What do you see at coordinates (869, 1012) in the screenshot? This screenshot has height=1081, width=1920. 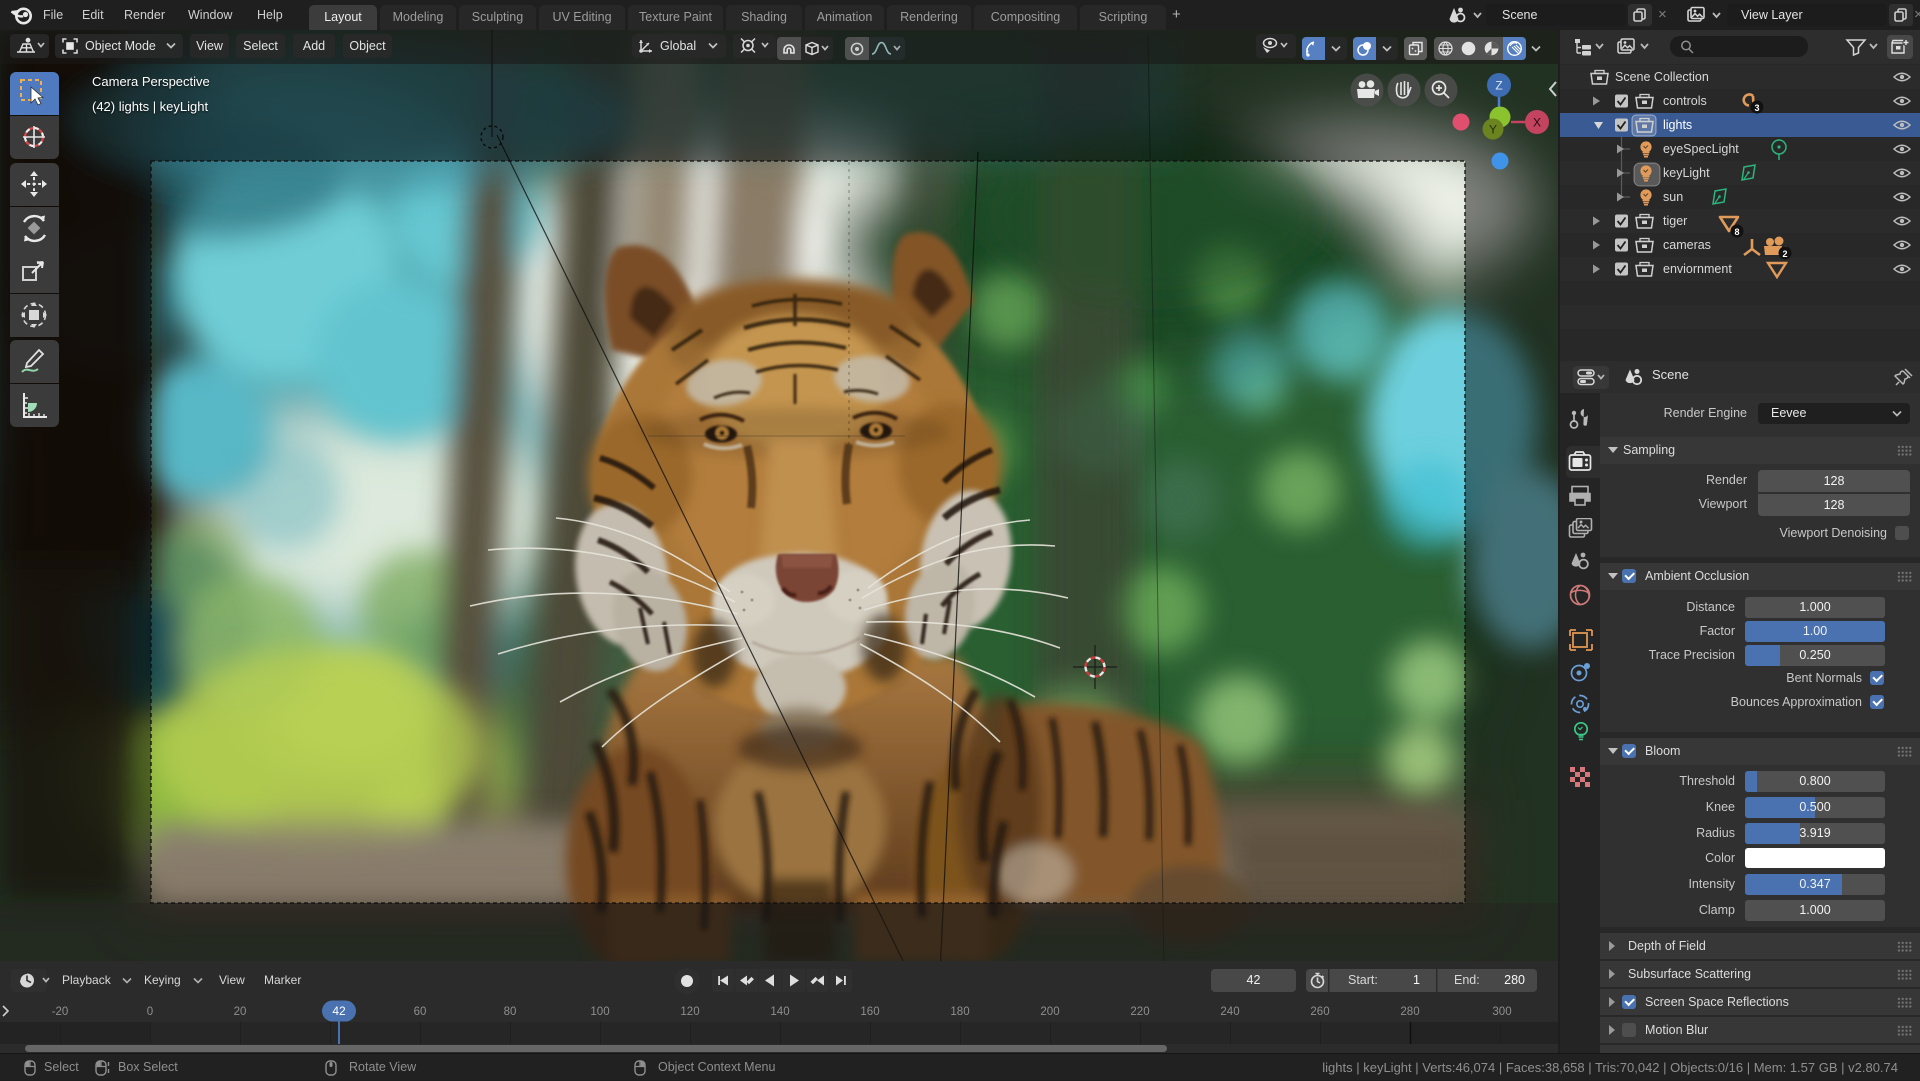 I see `svg-text: 160` at bounding box center [869, 1012].